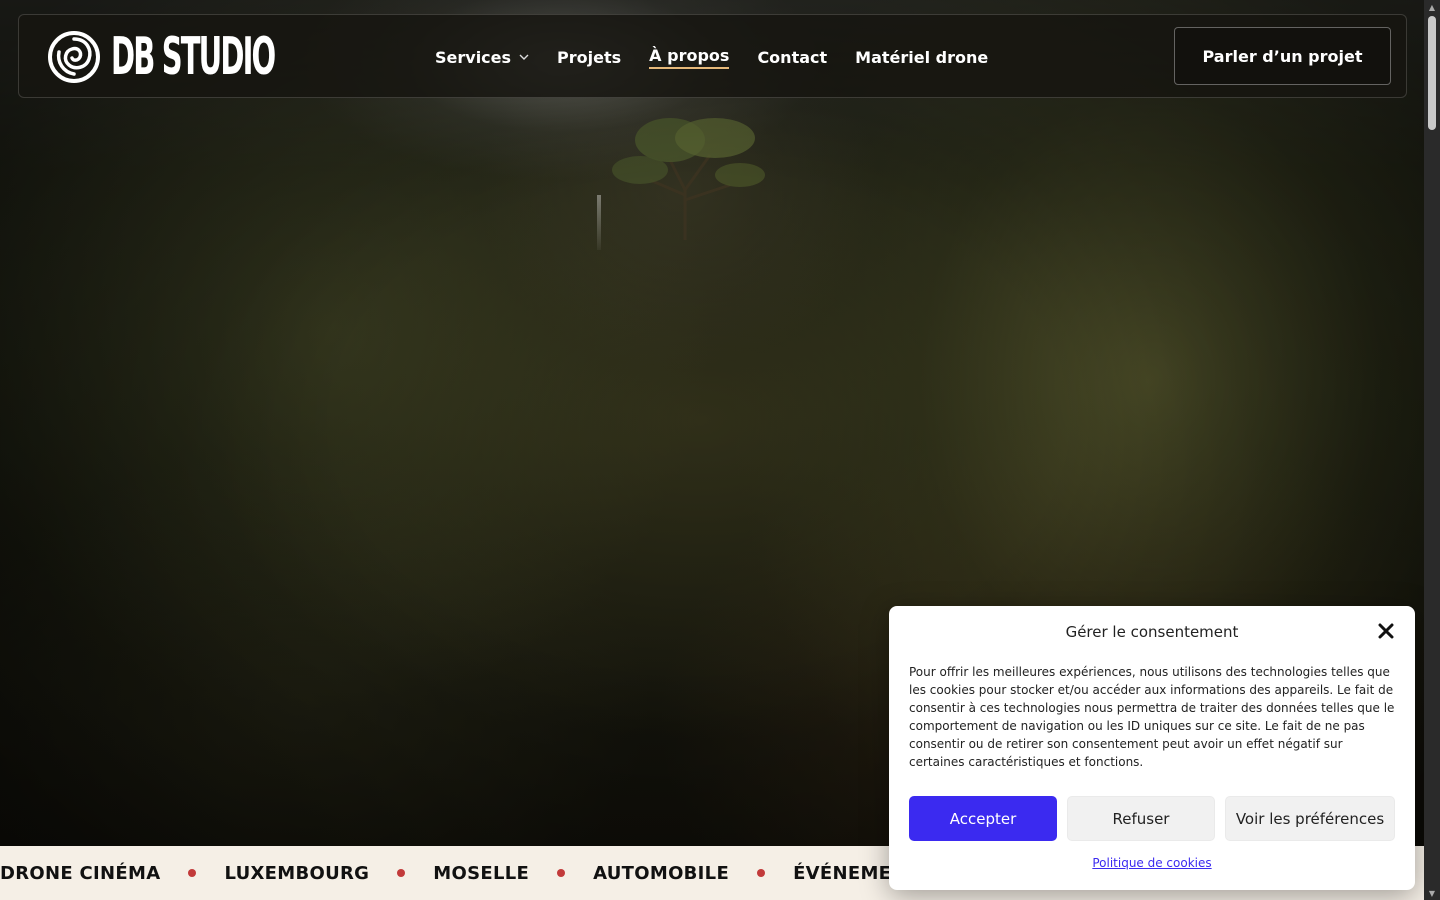  I want to click on marquee-item: DRONE CINÉMA, so click(80, 873).